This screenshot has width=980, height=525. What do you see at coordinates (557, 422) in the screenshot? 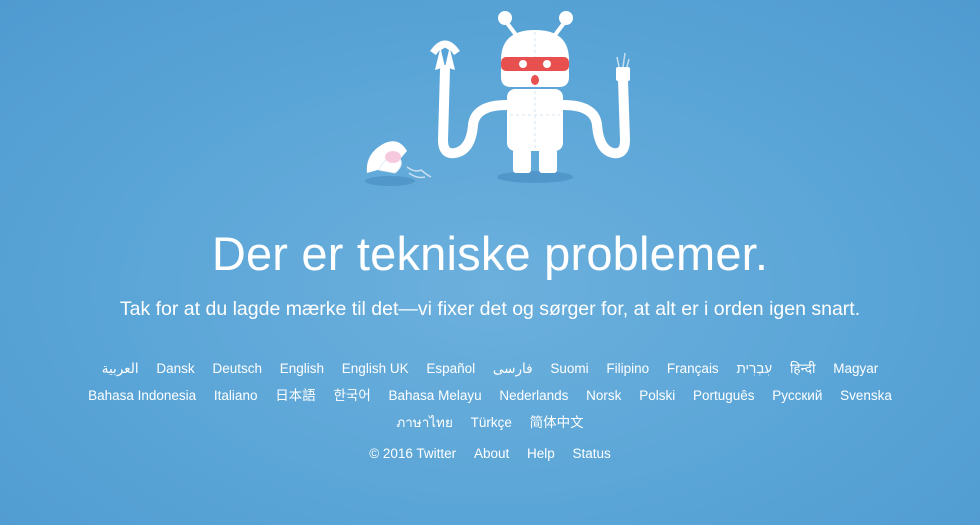
I see `language-link-simplified-chinese: 简体中文` at bounding box center [557, 422].